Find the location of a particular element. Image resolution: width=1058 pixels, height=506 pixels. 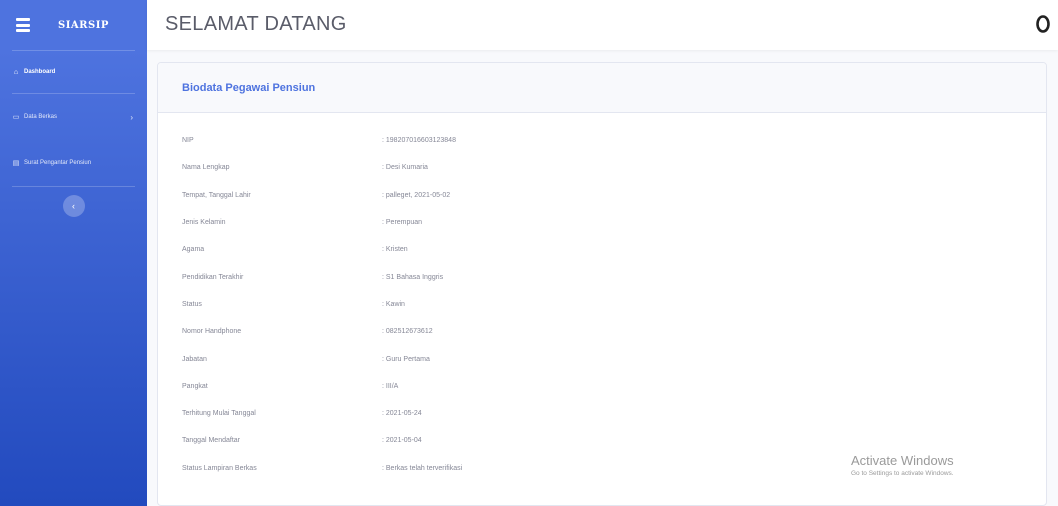

sidebar-item-surat-pengantar: ▤ Surat Pengantar Pensiun is located at coordinates (73, 163).